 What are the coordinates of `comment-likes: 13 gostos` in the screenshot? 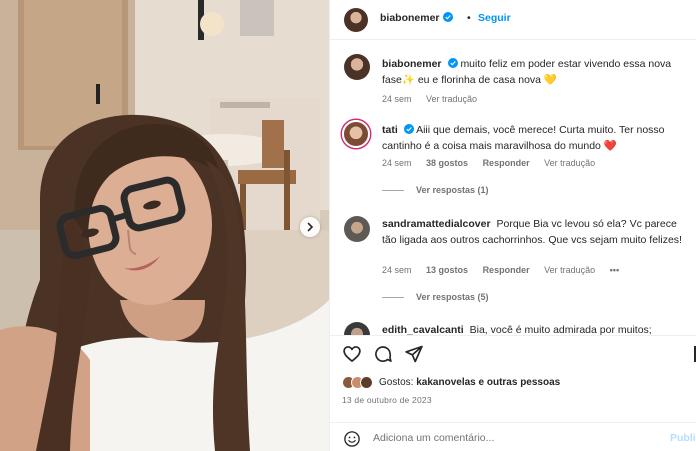 It's located at (447, 270).